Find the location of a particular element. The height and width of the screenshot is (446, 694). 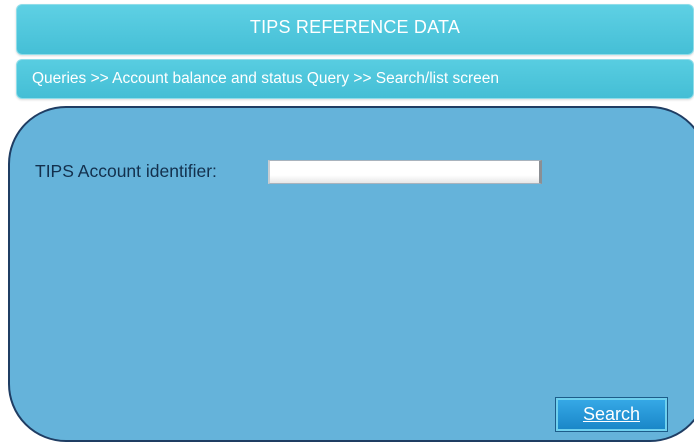

page-title: TIPS REFERENCE DATA is located at coordinates (355, 27).